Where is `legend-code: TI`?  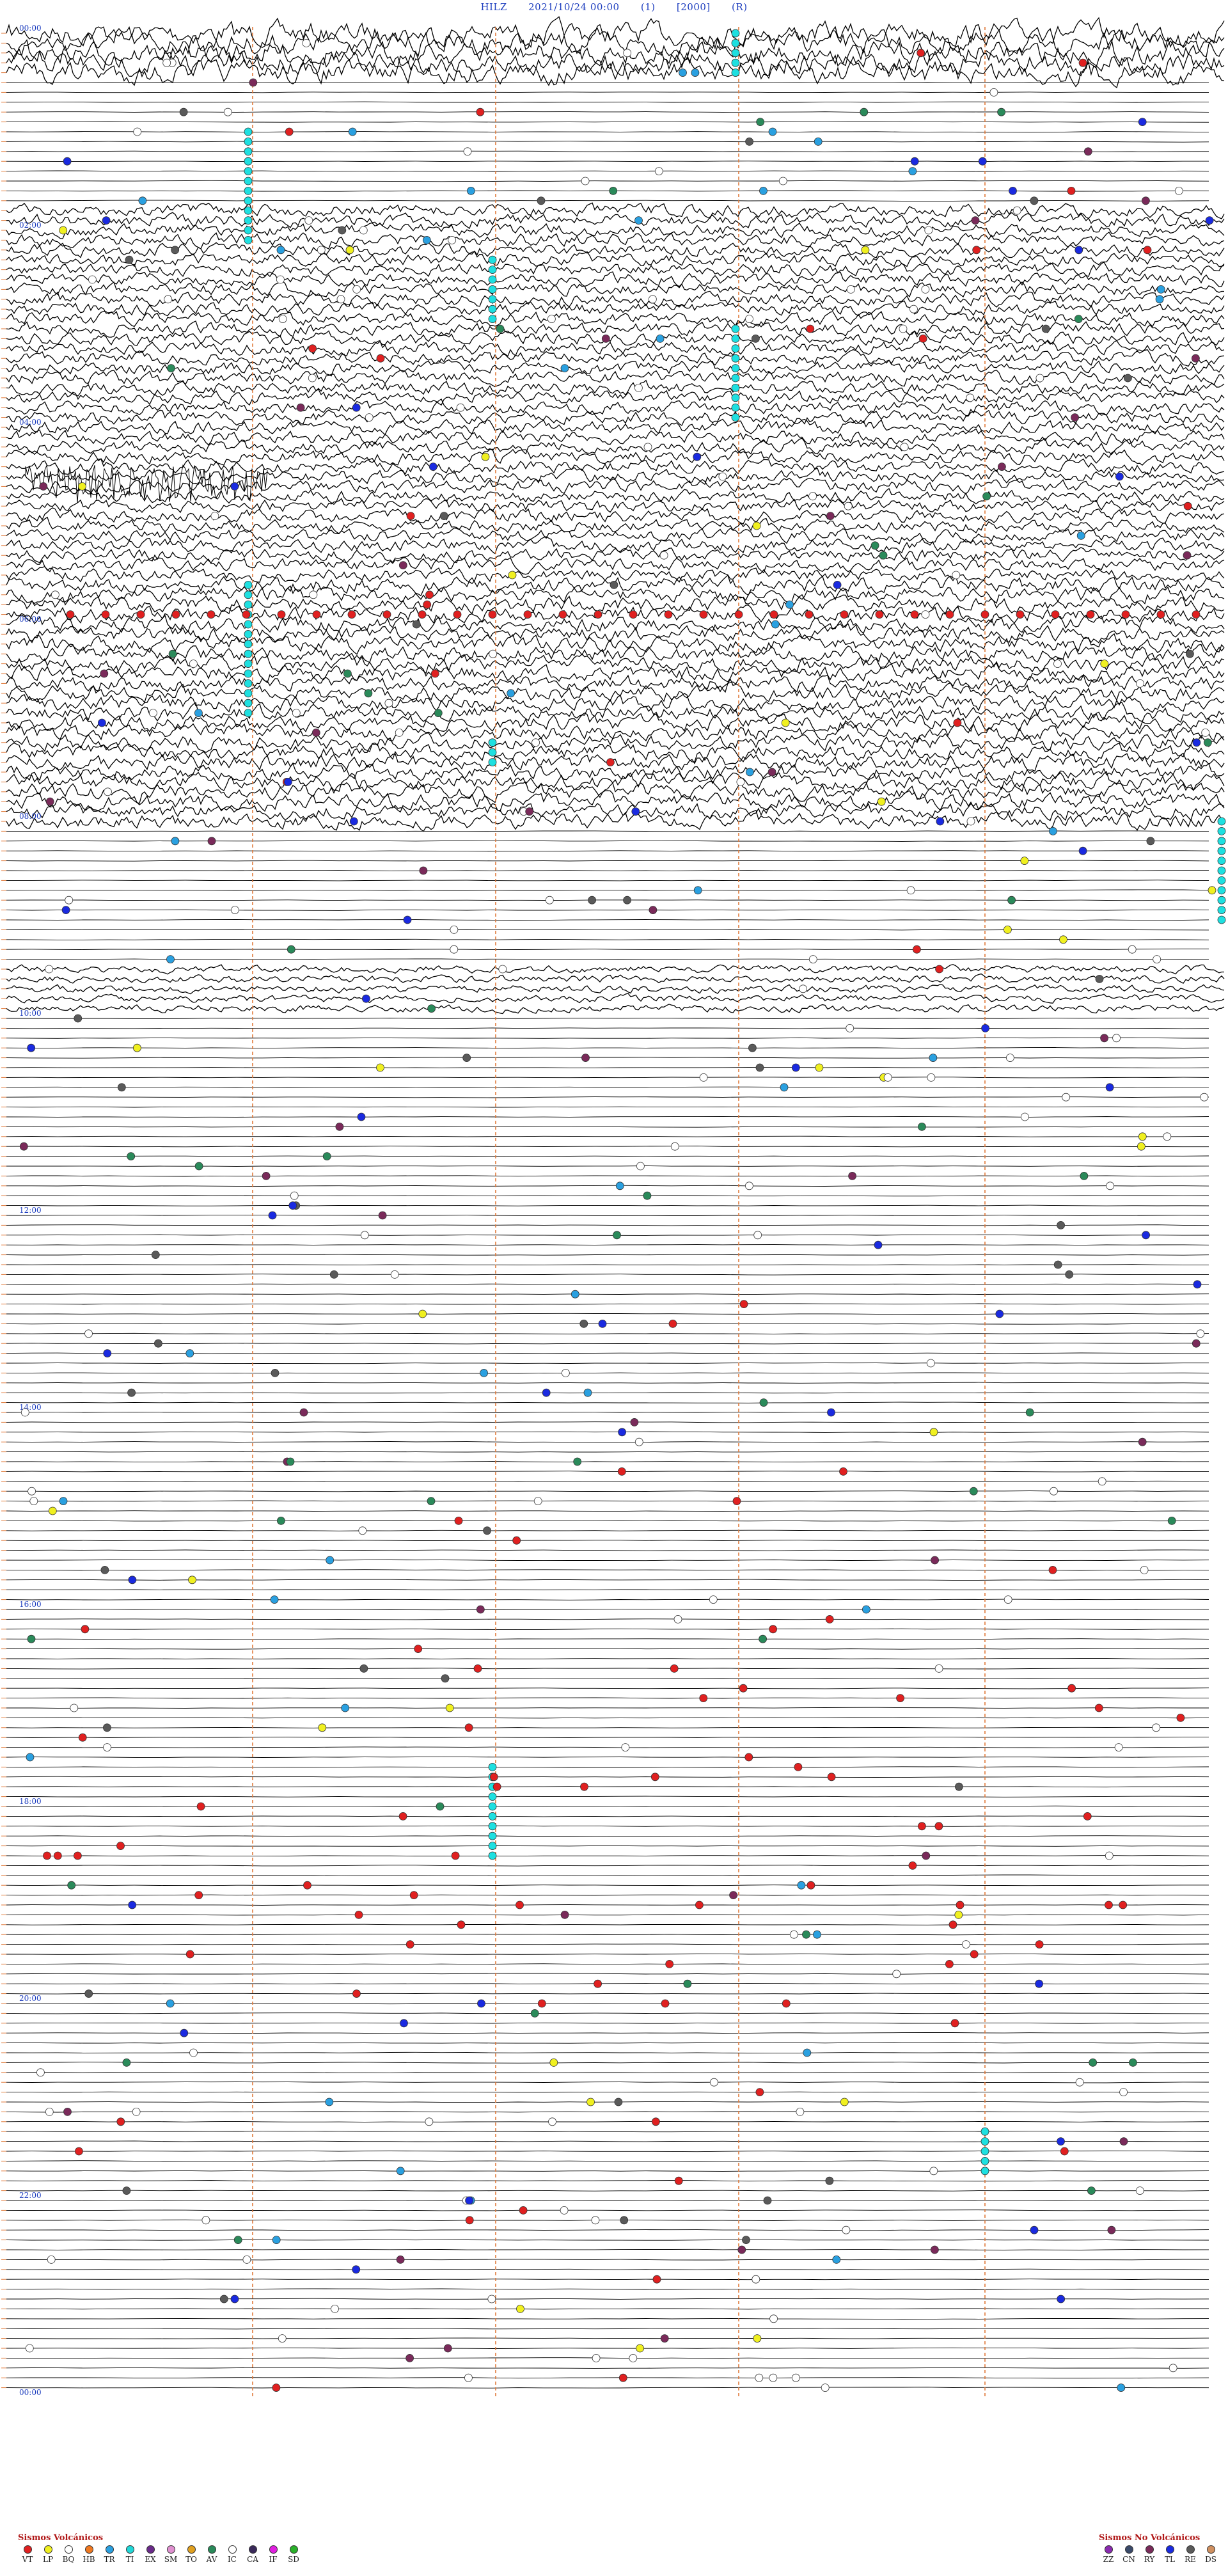 legend-code: TI is located at coordinates (129, 2559).